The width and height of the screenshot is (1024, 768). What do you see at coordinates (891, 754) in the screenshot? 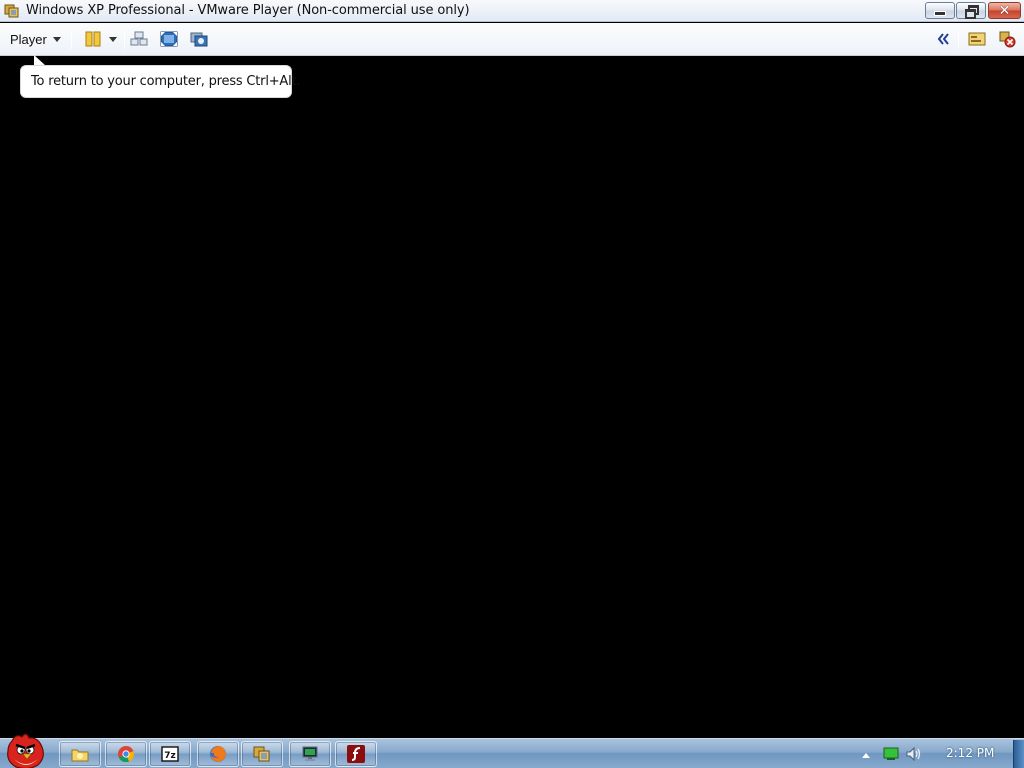
I see `battery-icon` at bounding box center [891, 754].